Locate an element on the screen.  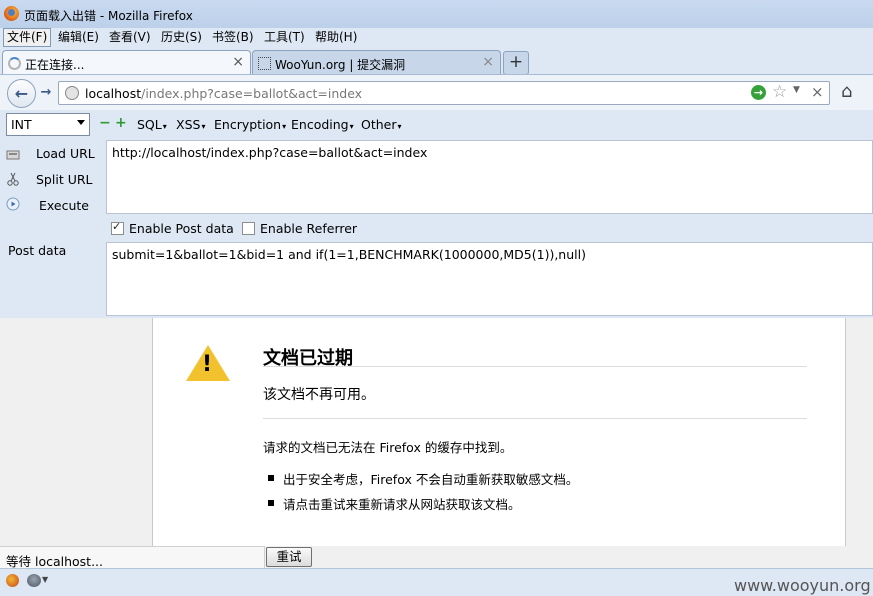
tab-connecting: 正在连接... × is located at coordinates (126, 62).